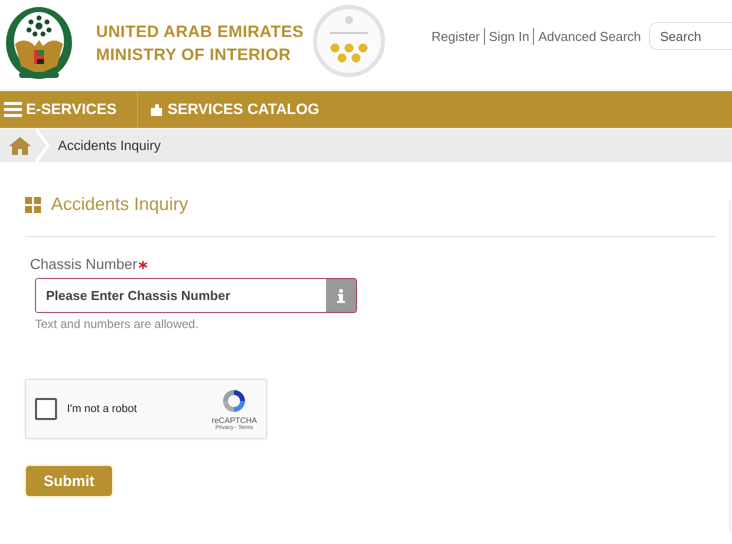 Image resolution: width=732 pixels, height=544 pixels. I want to click on hint-text: Text and numbers are allowed., so click(116, 324).